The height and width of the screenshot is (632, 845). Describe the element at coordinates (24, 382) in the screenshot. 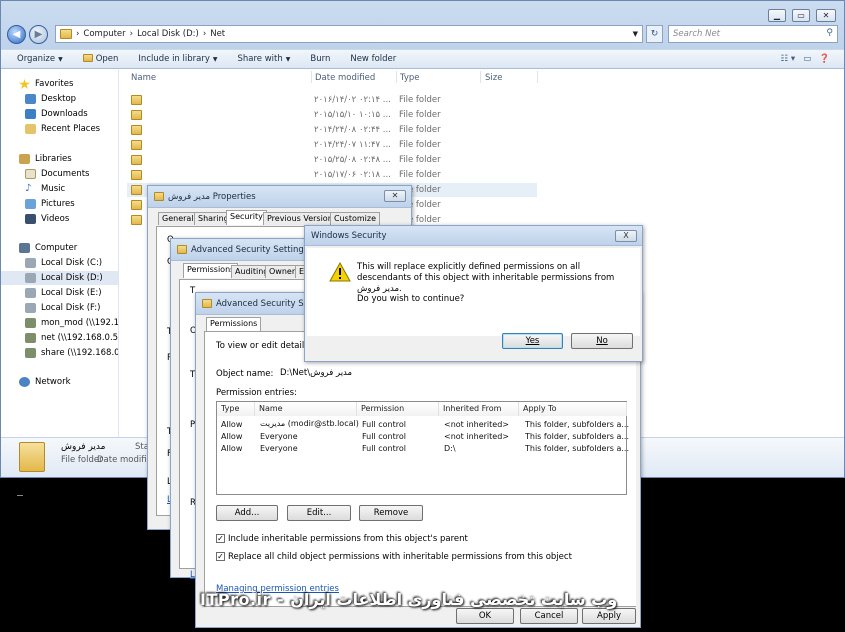

I see `network-icon` at that location.